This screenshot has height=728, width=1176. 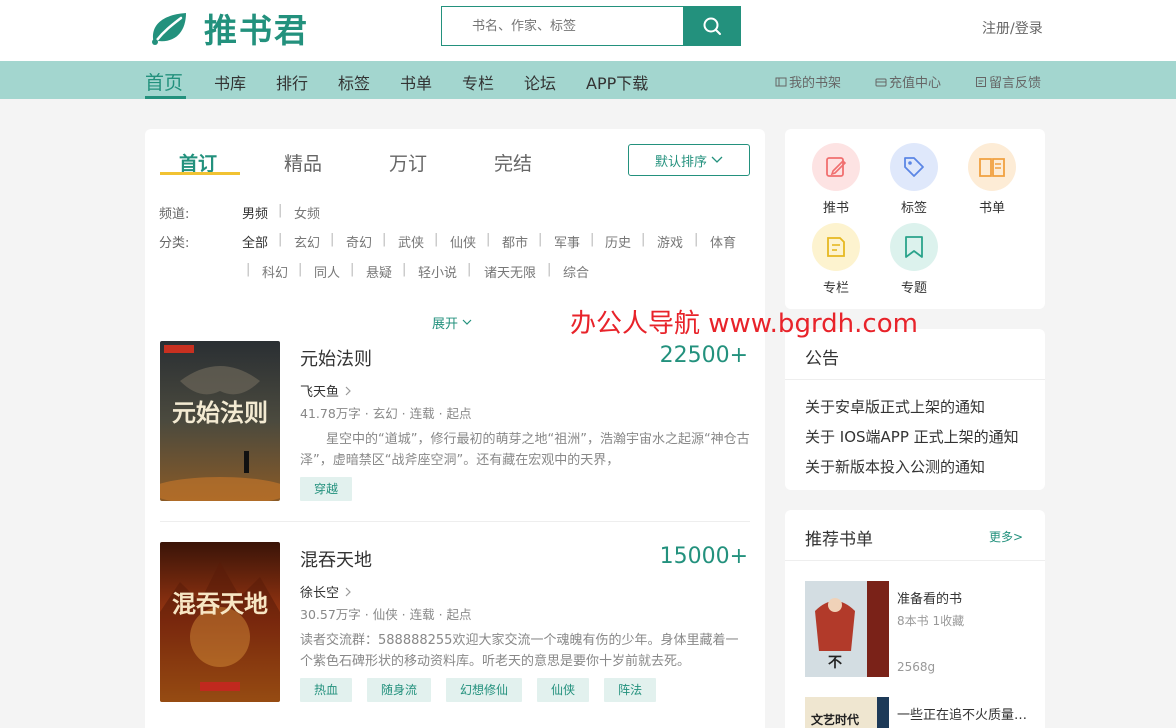 I want to click on book-cover: 元始法则, so click(x=220, y=421).